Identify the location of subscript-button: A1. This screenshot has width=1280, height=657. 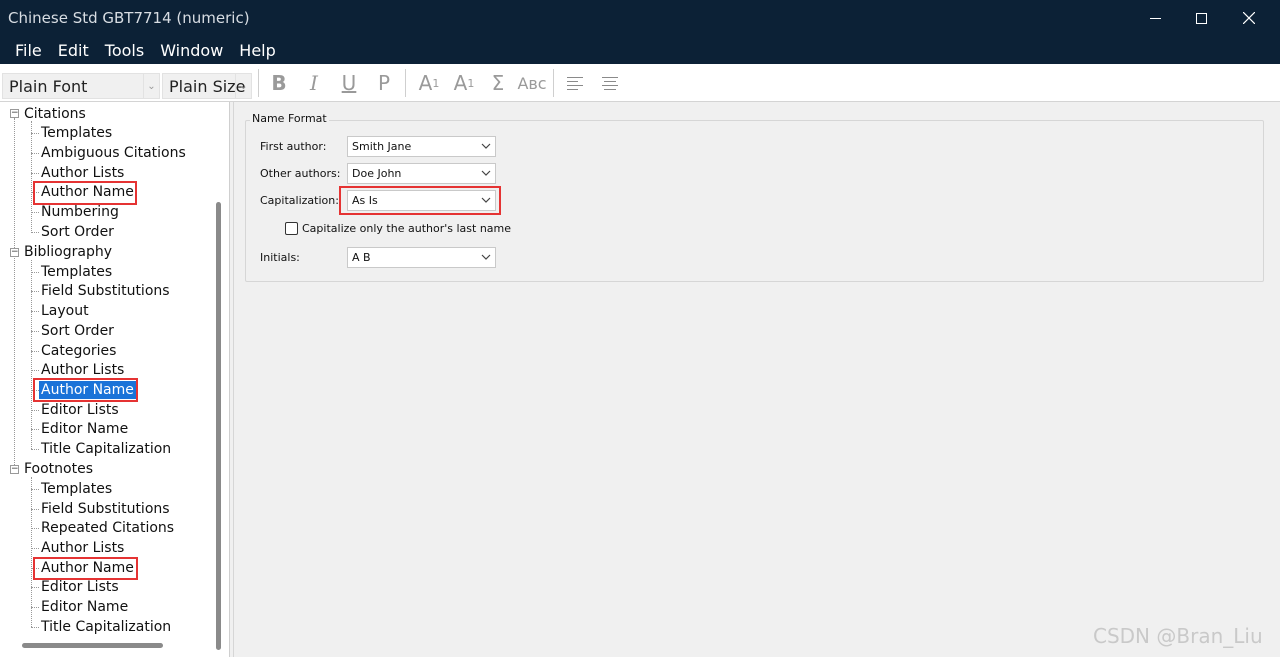
(464, 83).